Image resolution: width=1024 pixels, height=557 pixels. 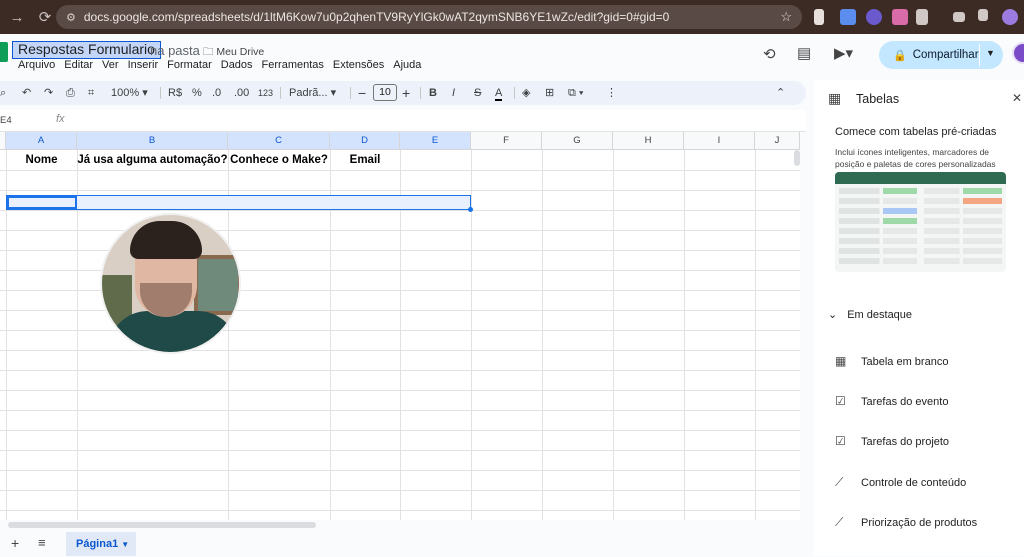 What do you see at coordinates (110, 65) in the screenshot?
I see `menu-ver: Ver` at bounding box center [110, 65].